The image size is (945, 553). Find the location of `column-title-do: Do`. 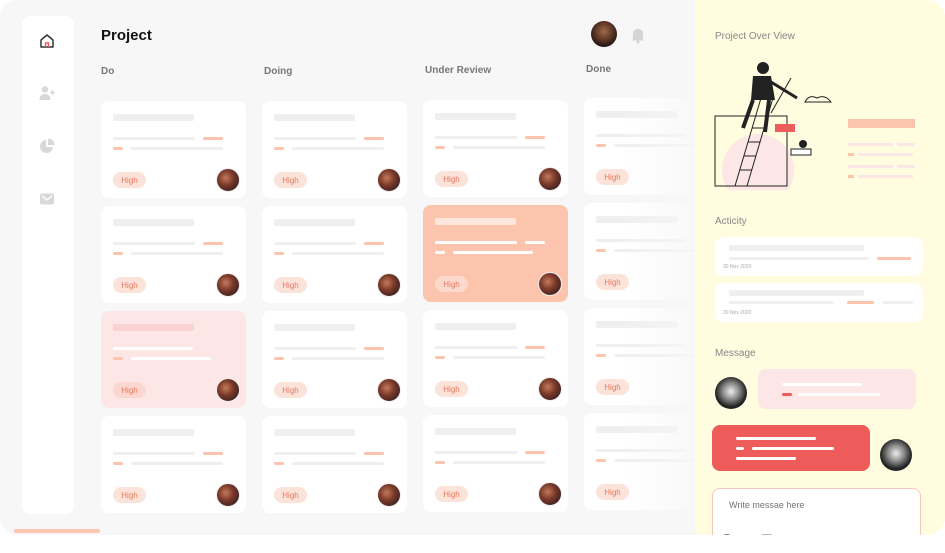

column-title-do: Do is located at coordinates (108, 71).